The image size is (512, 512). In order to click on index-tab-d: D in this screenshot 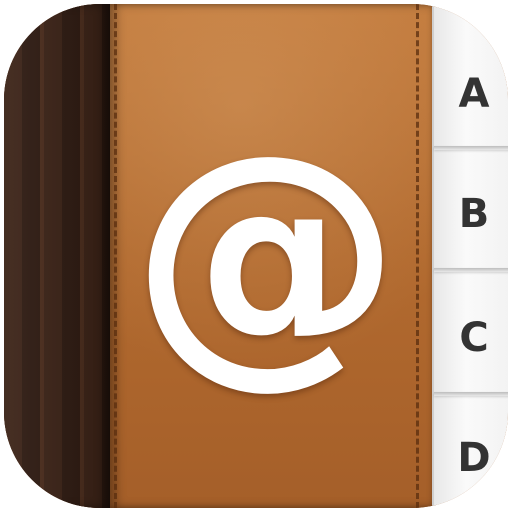, I will do `click(471, 458)`.